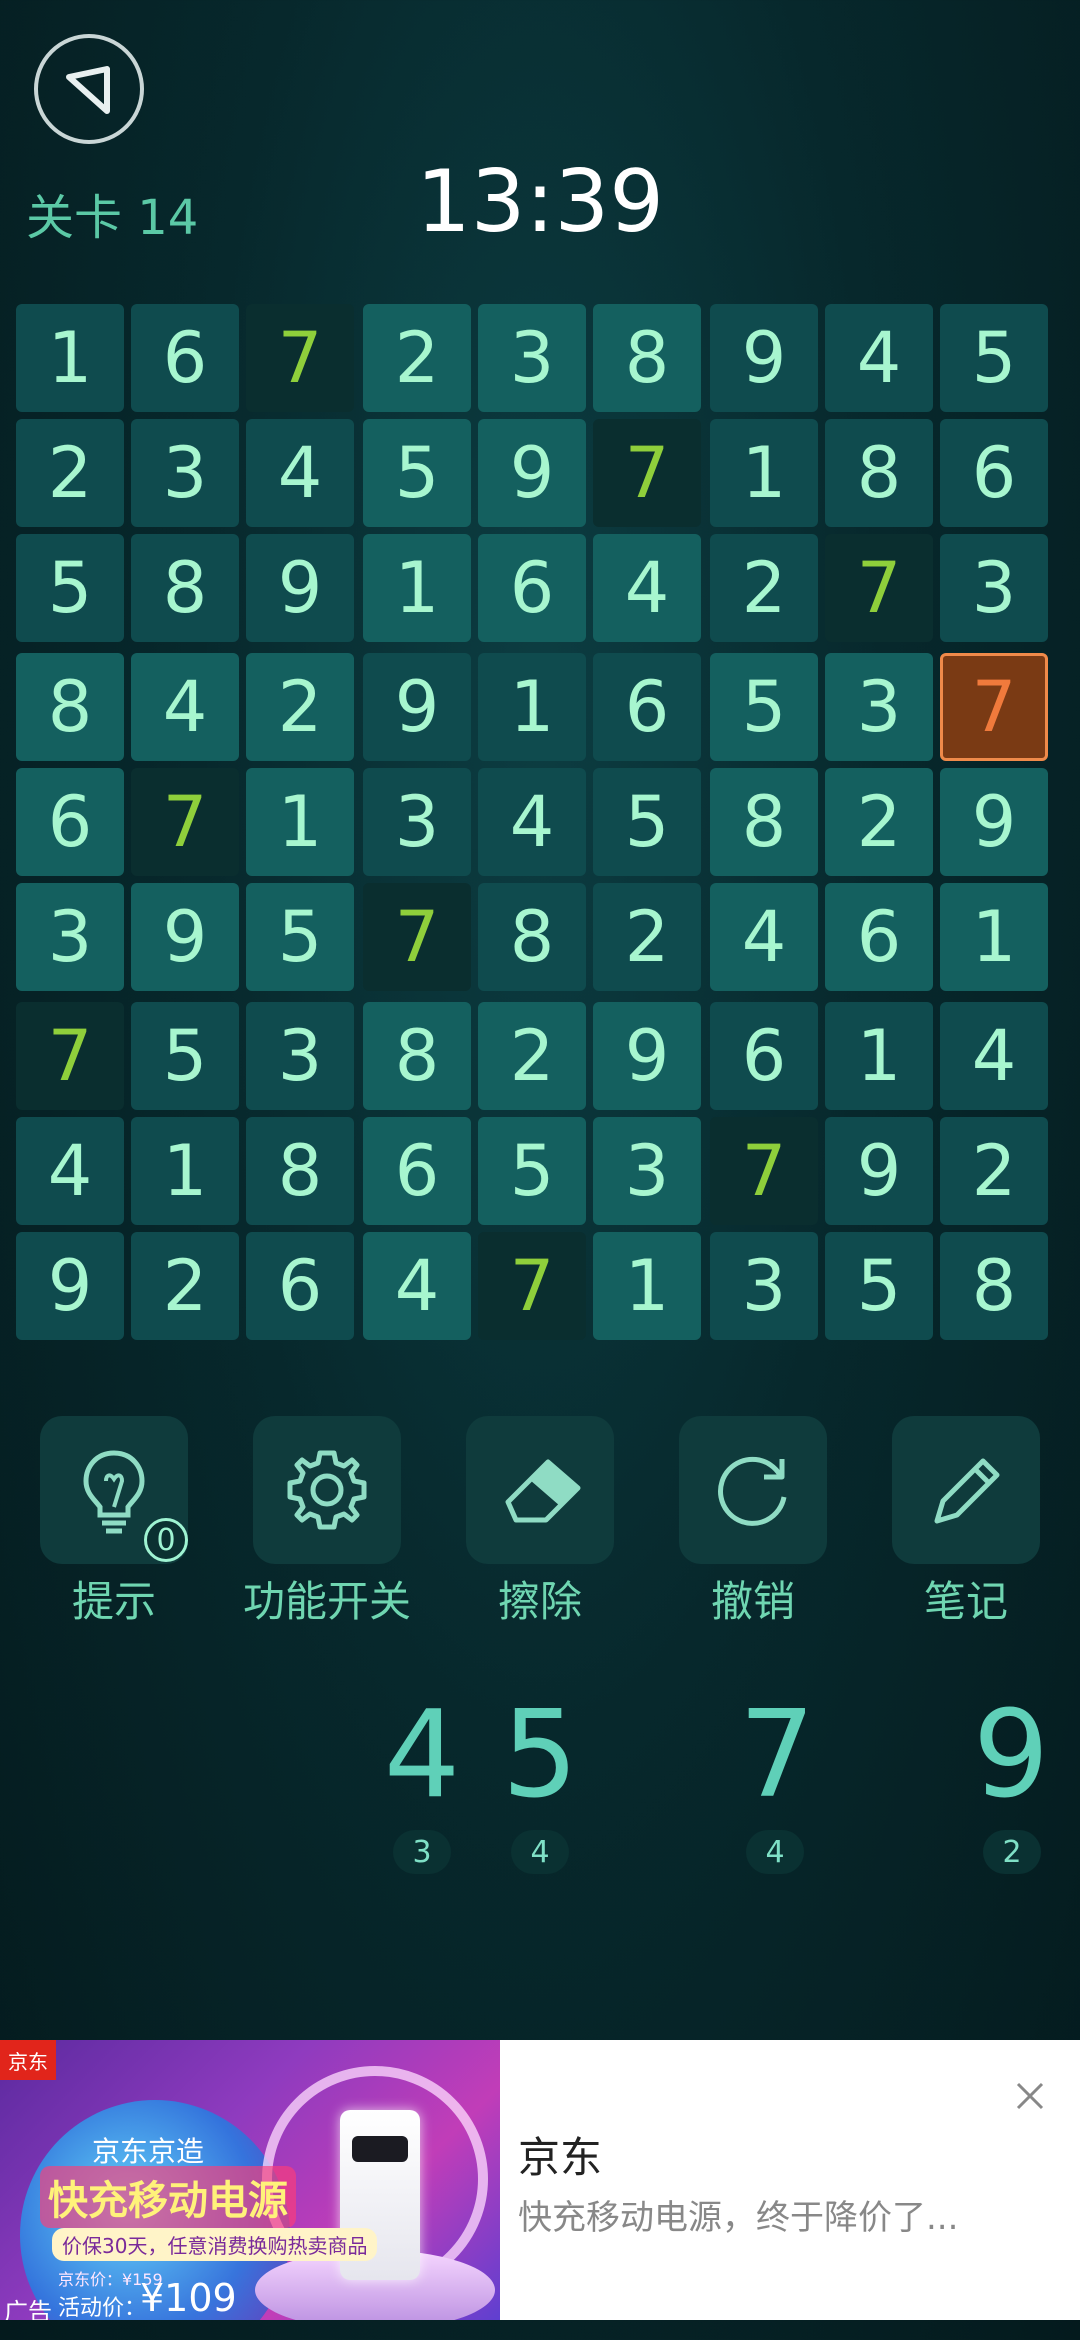 Image resolution: width=1080 pixels, height=2340 pixels. What do you see at coordinates (752, 1601) in the screenshot?
I see `undo-label: 撤销` at bounding box center [752, 1601].